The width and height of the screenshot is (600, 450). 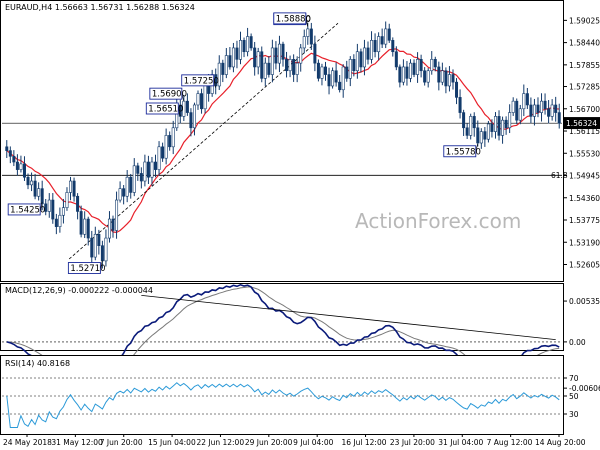 I want to click on current-price-label: 1.56324, so click(x=581, y=123).